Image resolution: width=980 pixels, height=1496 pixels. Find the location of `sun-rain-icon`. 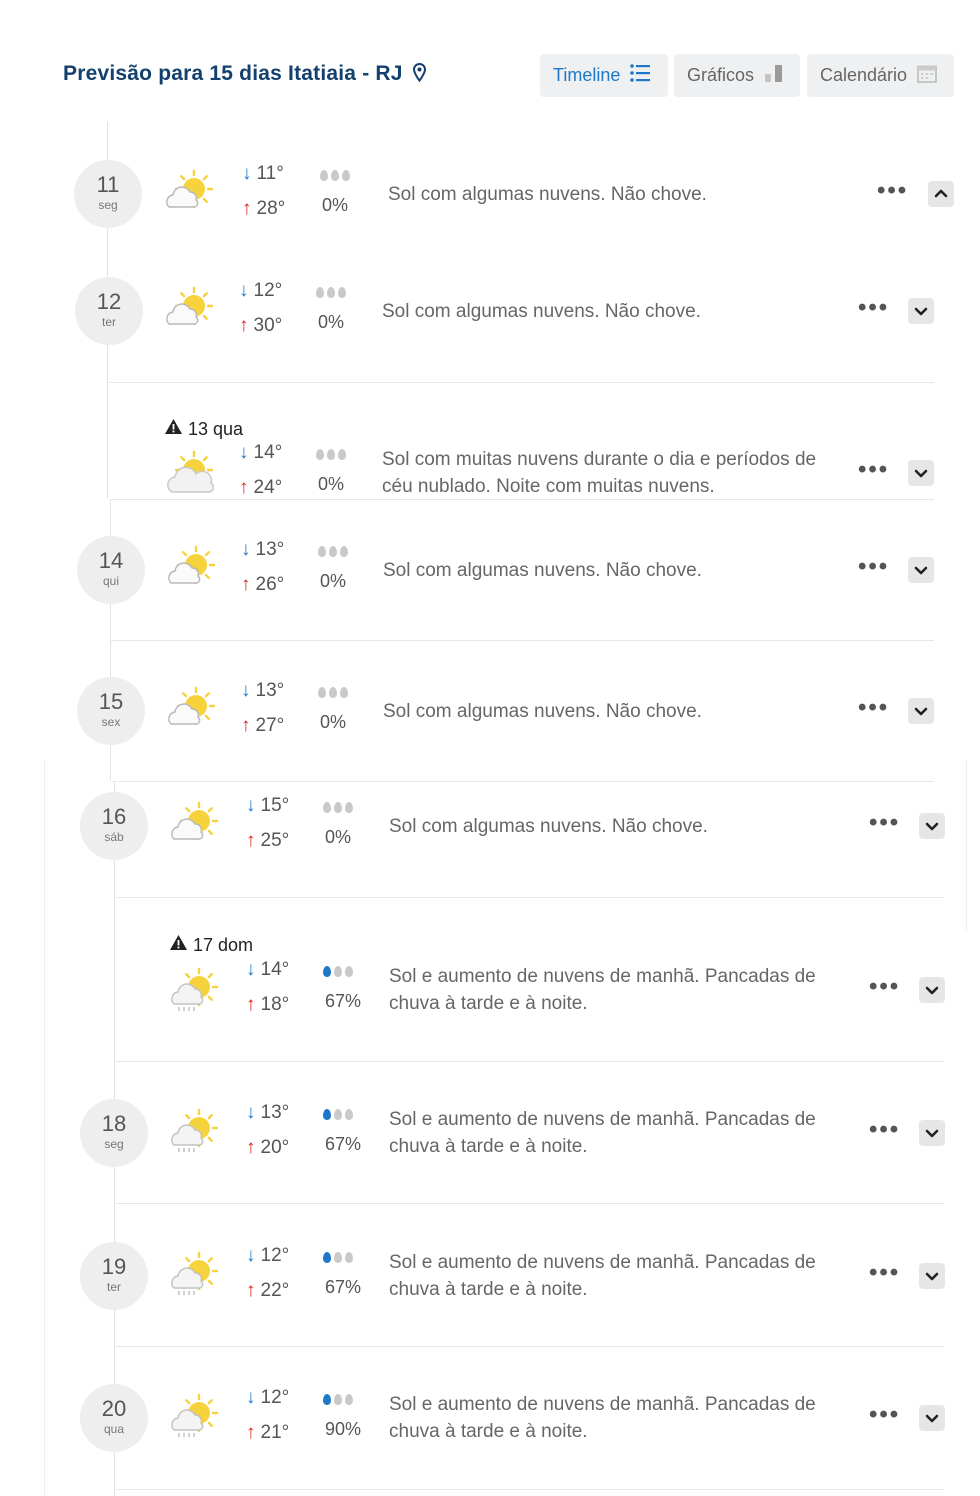

sun-rain-icon is located at coordinates (195, 1131).